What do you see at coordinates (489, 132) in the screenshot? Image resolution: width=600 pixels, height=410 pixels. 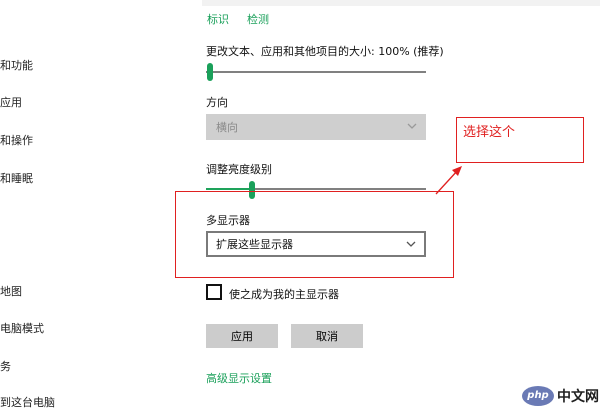 I see `annotation-callout-text: 选择这个` at bounding box center [489, 132].